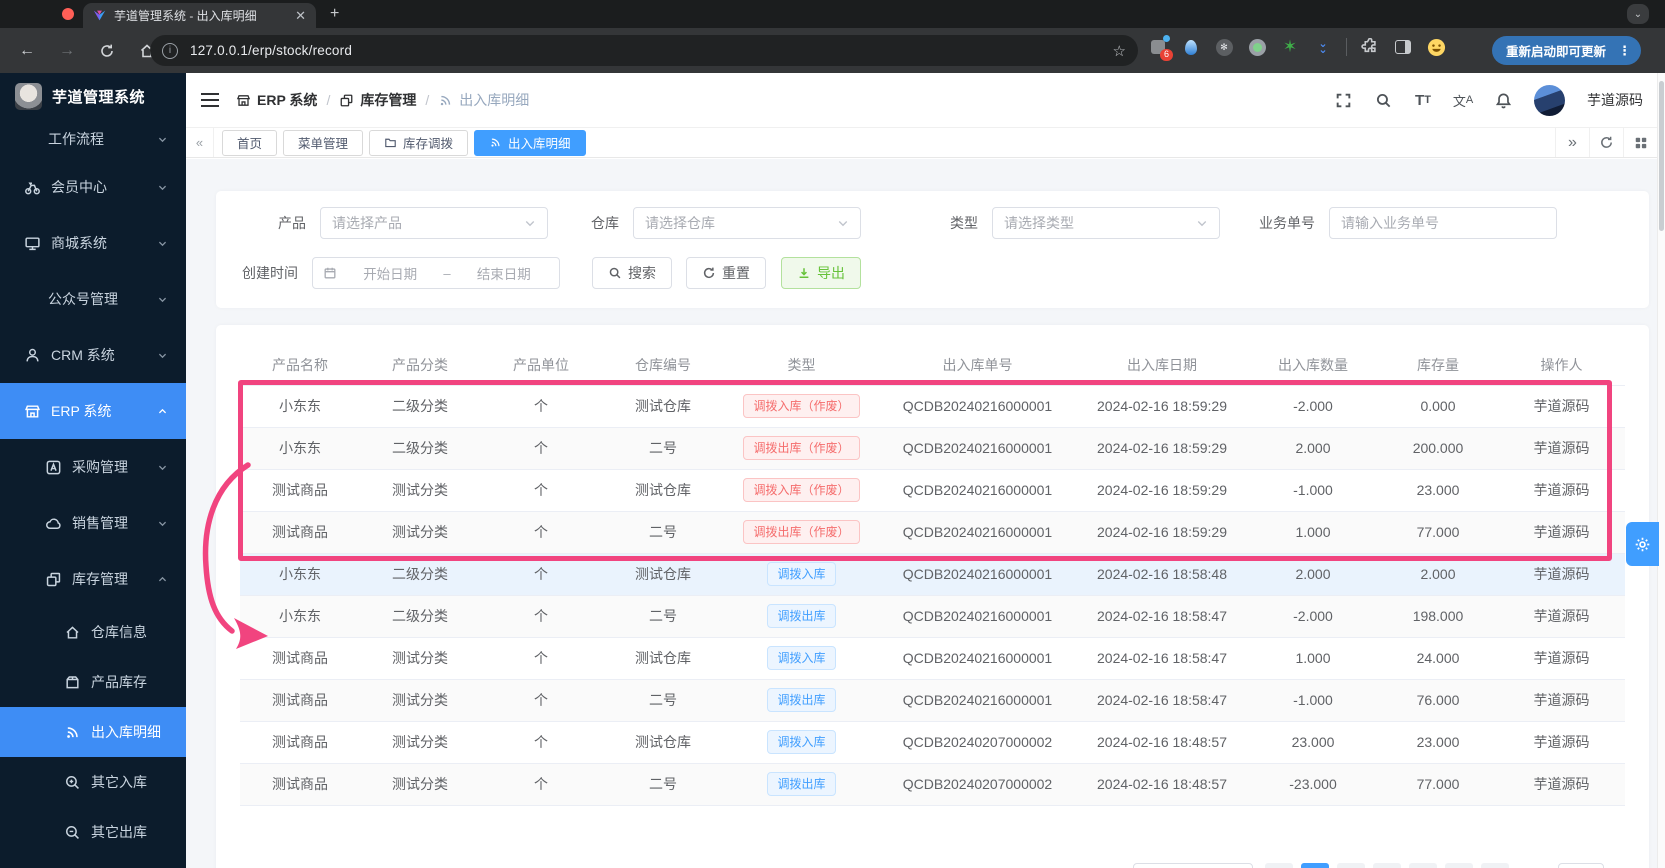 This screenshot has width=1665, height=868. What do you see at coordinates (93, 732) in the screenshot?
I see `sidebar-item-11: 出入库明细` at bounding box center [93, 732].